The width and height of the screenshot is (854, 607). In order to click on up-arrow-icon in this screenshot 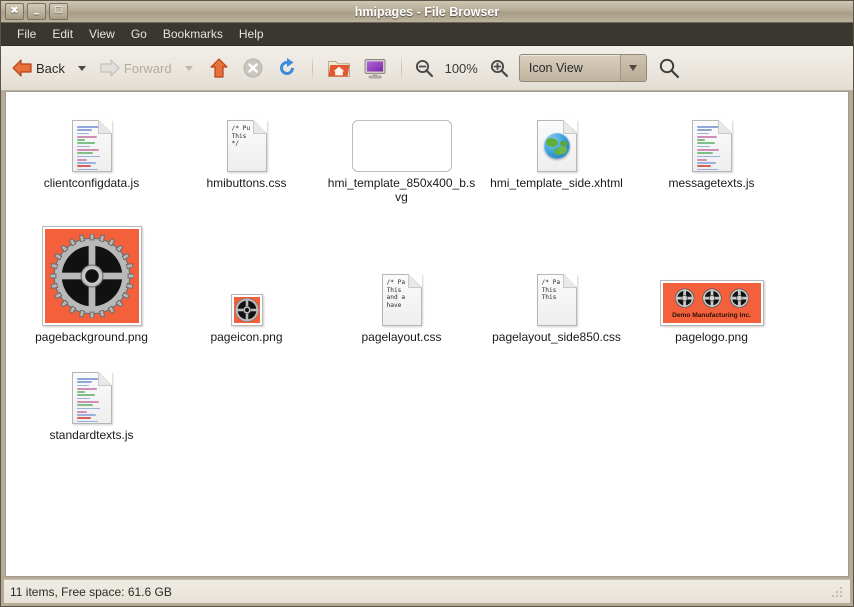, I will do `click(218, 68)`.